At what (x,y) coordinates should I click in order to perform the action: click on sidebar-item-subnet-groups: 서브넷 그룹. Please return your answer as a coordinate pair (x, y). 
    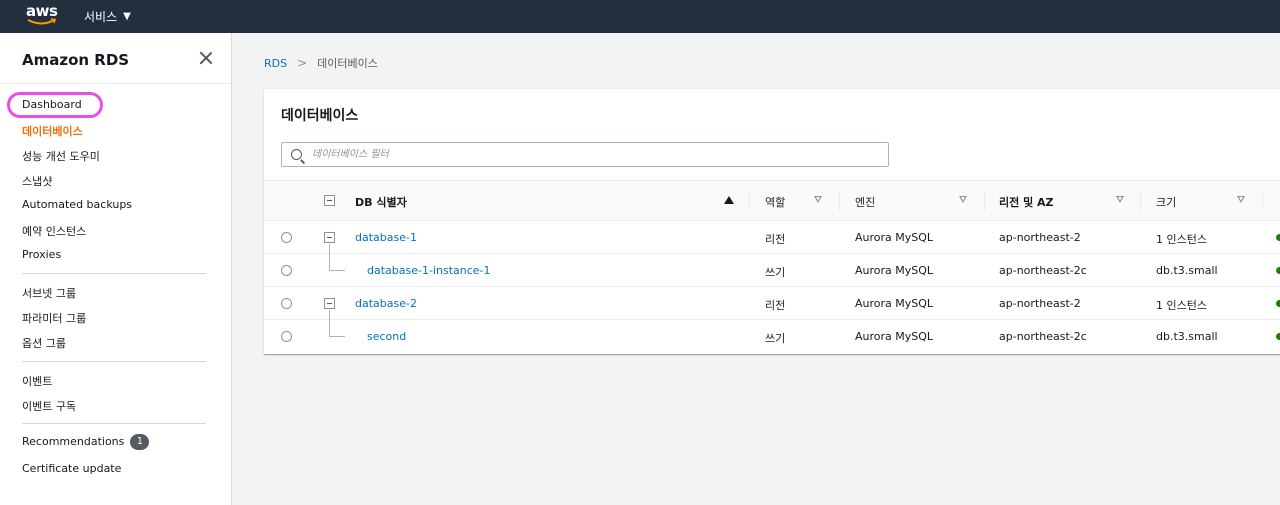
    Looking at the image, I should click on (49, 293).